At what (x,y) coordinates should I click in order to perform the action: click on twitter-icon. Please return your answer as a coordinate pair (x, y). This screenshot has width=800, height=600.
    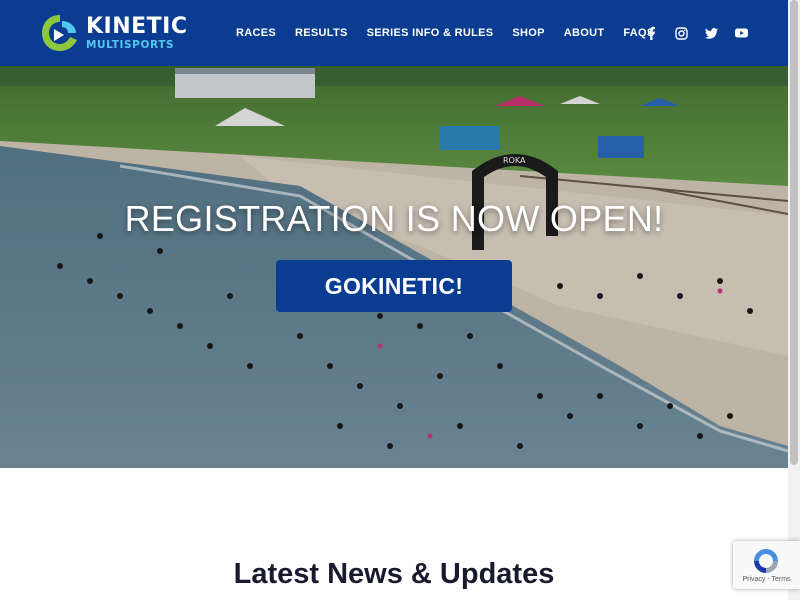
    Looking at the image, I should click on (711, 33).